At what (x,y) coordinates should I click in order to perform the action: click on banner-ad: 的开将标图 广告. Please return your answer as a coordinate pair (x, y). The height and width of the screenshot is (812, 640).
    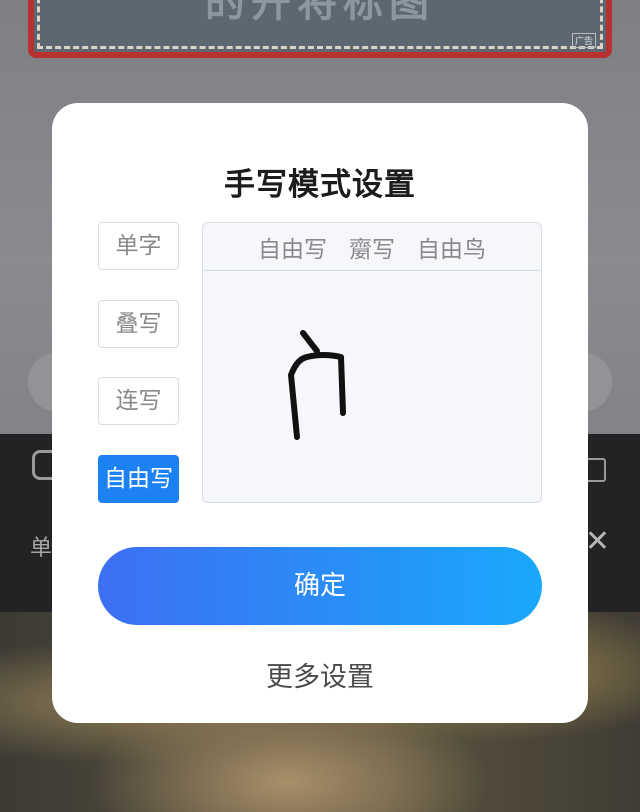
    Looking at the image, I should click on (320, 29).